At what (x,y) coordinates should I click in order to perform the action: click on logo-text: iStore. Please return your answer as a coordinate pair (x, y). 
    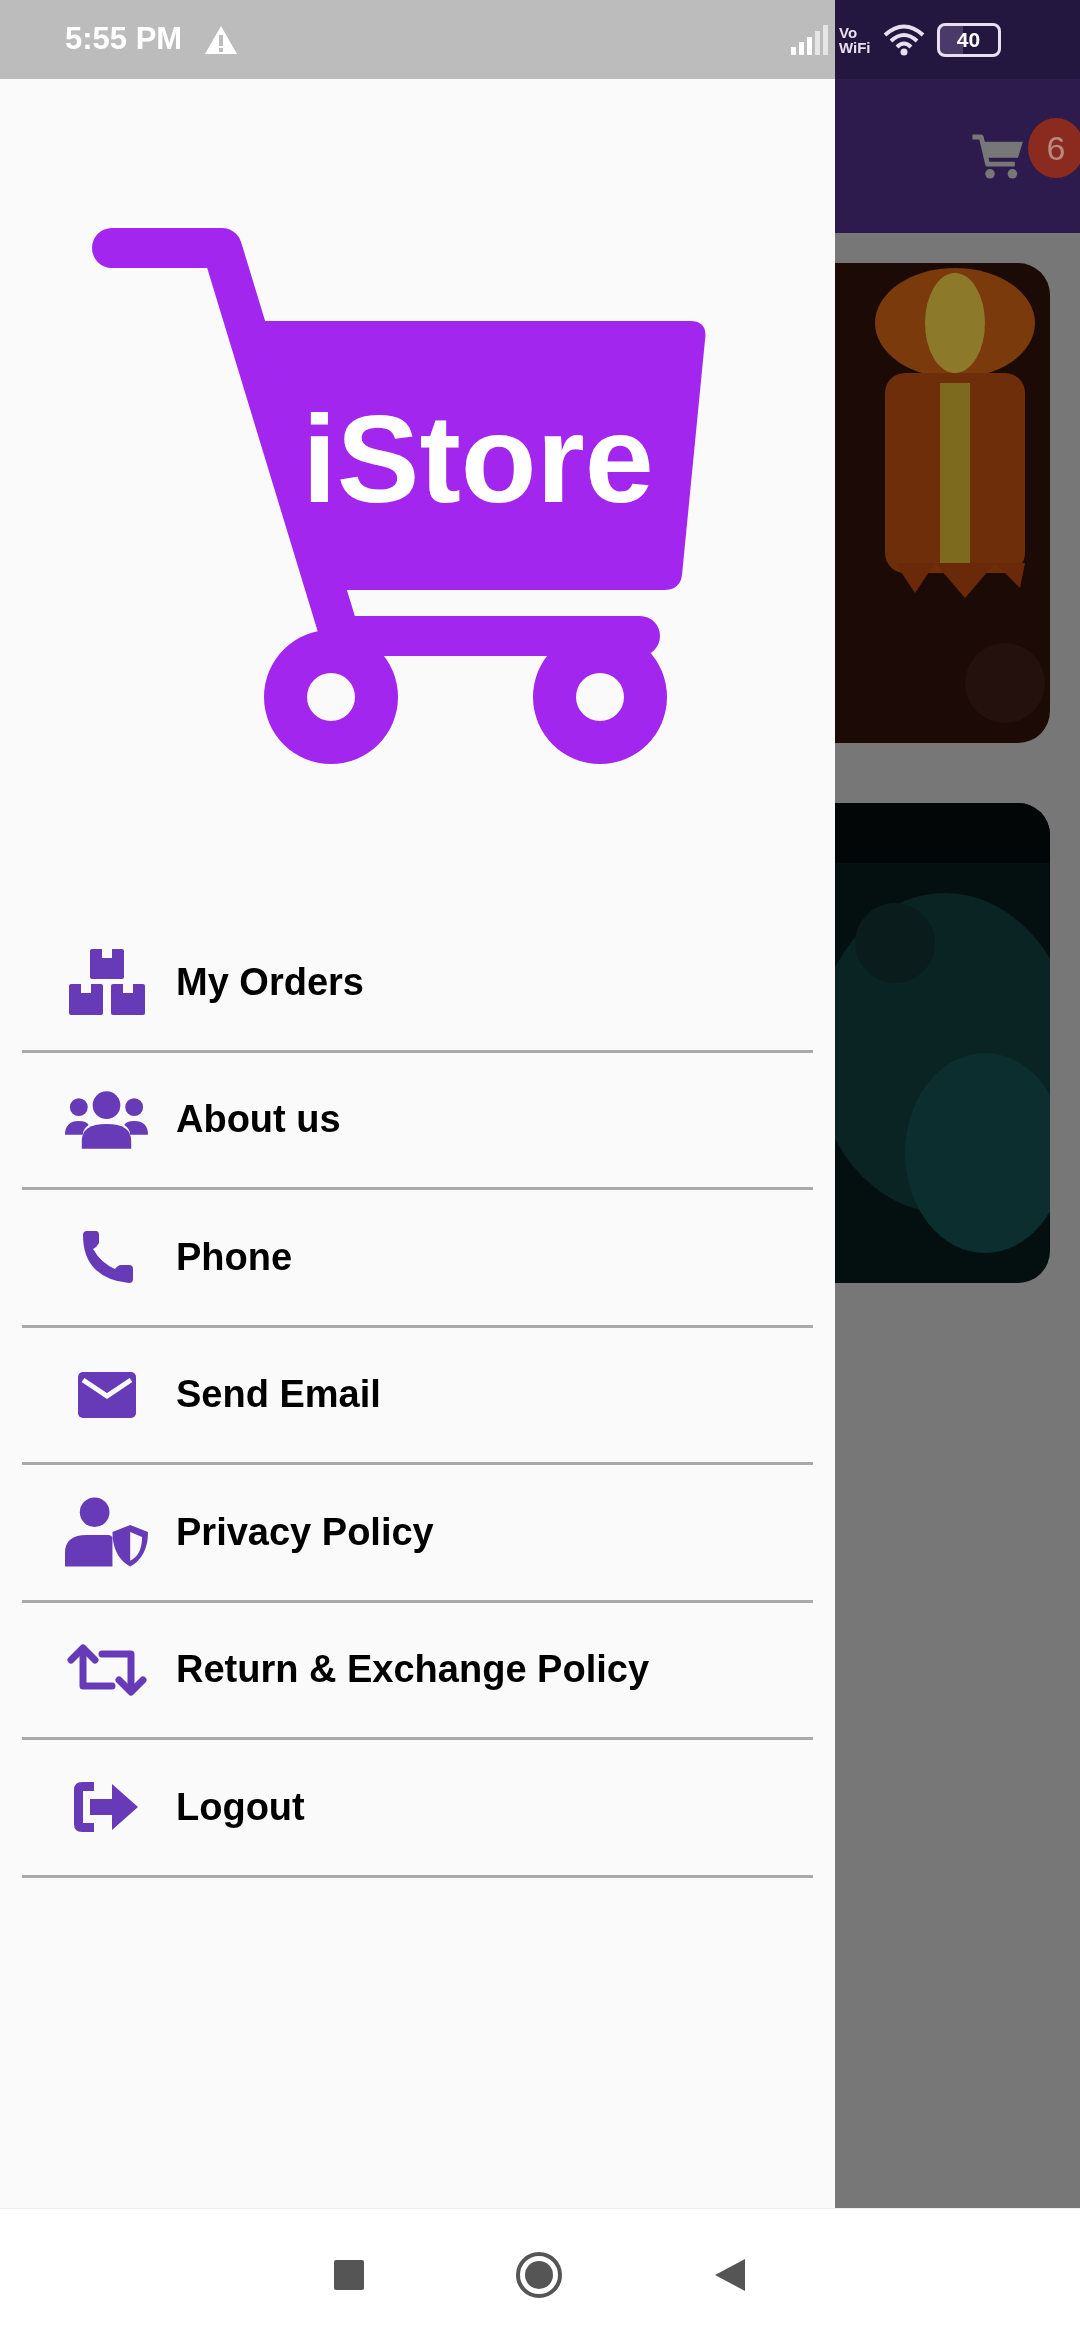
    Looking at the image, I should click on (478, 459).